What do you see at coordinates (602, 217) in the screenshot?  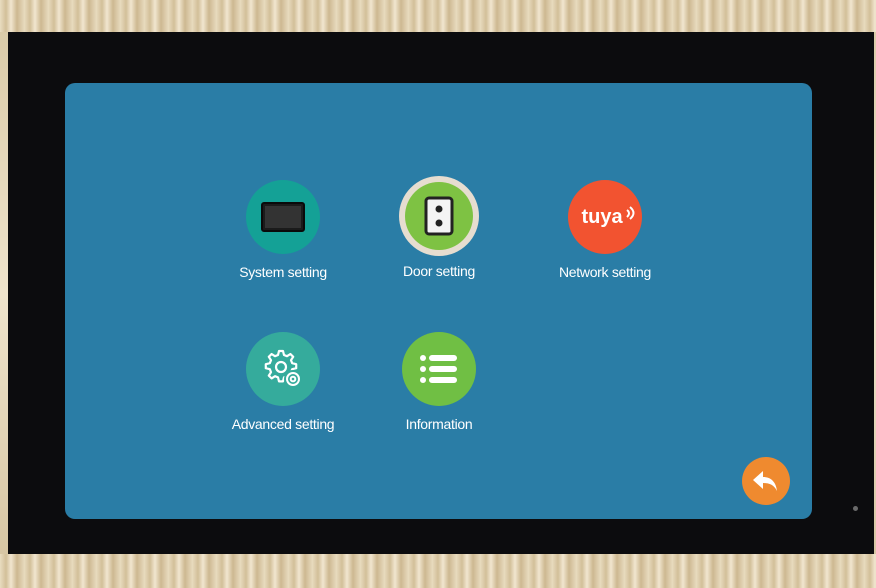 I see `svg-text: tuya` at bounding box center [602, 217].